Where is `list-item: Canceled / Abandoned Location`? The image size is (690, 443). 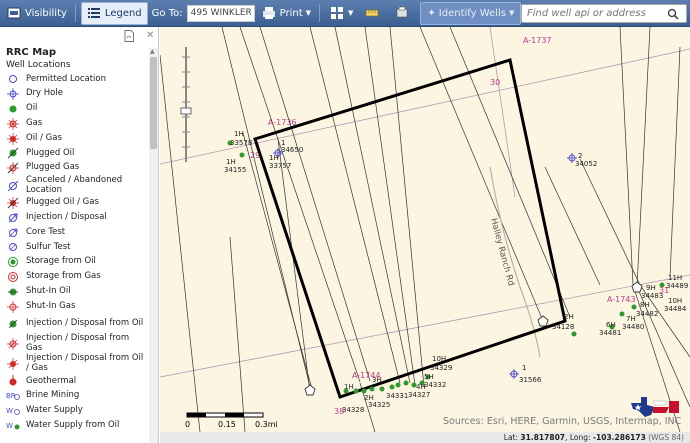
list-item: Canceled / Abandoned Location is located at coordinates (79, 185).